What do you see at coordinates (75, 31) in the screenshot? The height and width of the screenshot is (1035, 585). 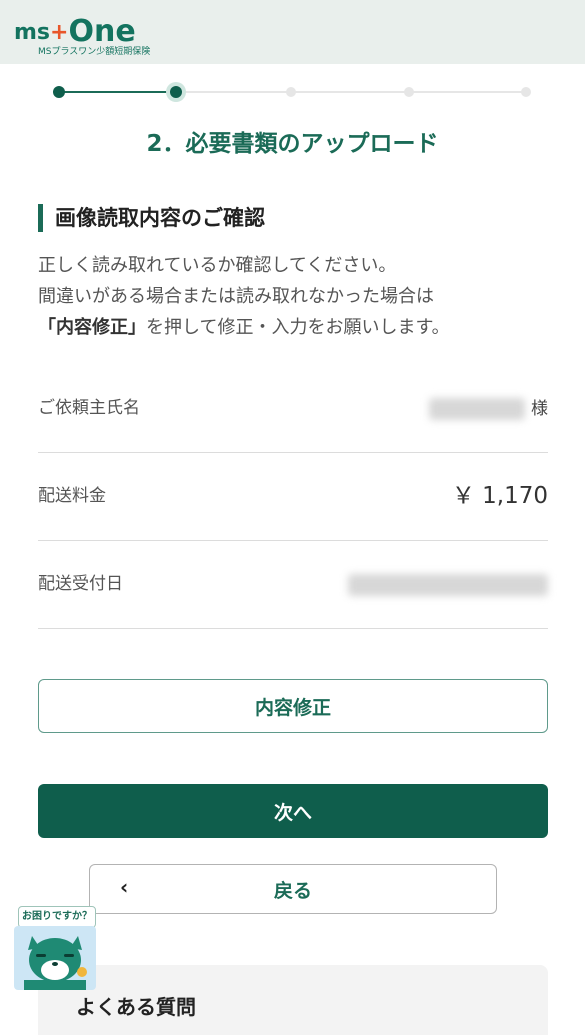 I see `logo-wordmark: ms+One` at bounding box center [75, 31].